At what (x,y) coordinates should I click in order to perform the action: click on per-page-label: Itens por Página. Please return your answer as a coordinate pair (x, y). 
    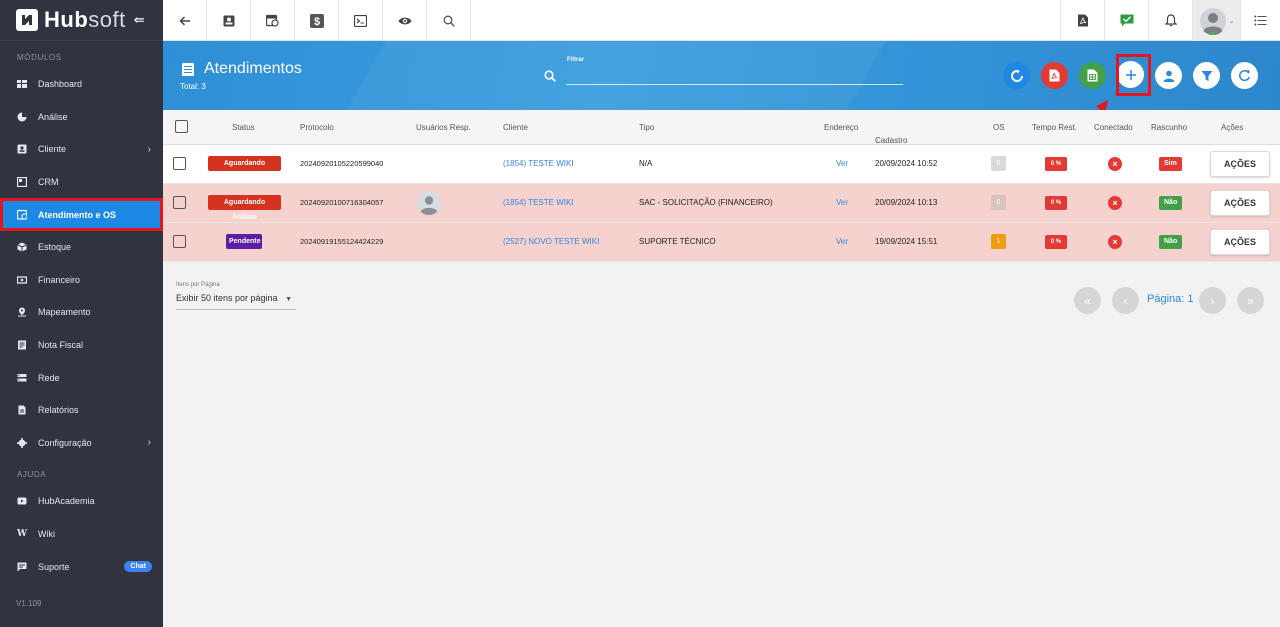
    Looking at the image, I should click on (198, 285).